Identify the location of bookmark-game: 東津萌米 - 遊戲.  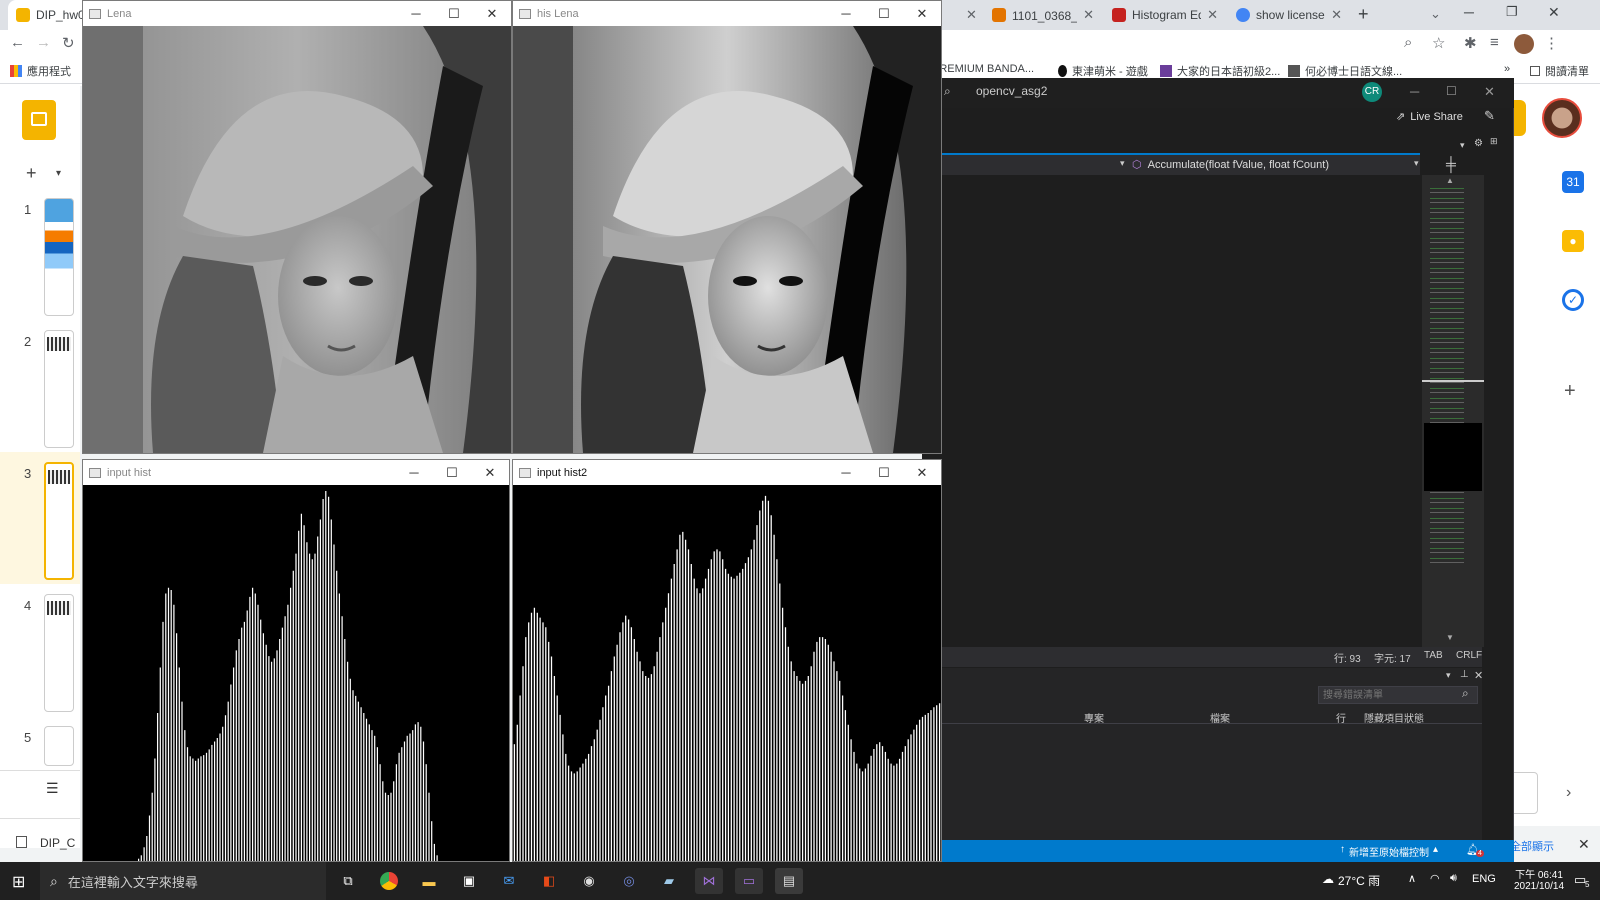
(1103, 71).